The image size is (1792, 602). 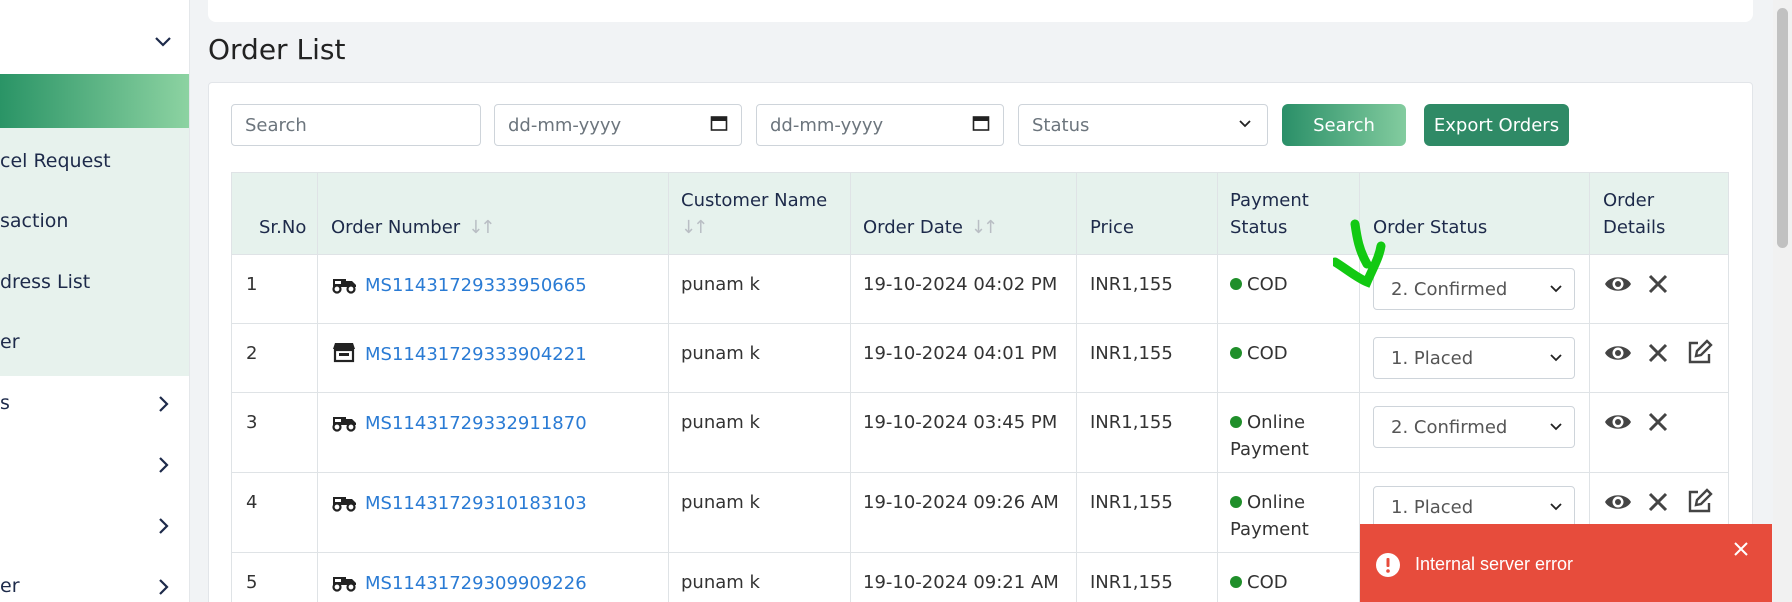 What do you see at coordinates (1741, 549) in the screenshot?
I see `close-icon` at bounding box center [1741, 549].